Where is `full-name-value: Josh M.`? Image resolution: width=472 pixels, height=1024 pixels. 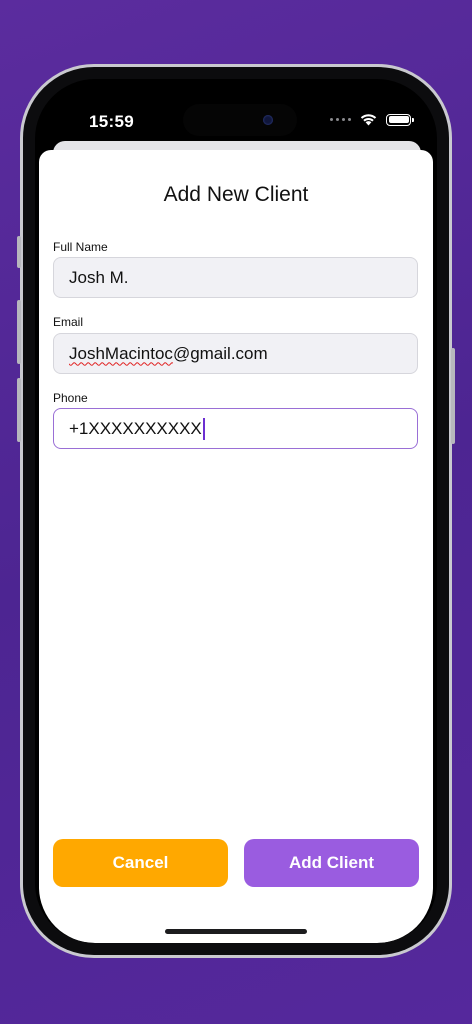
full-name-value: Josh M. is located at coordinates (99, 277).